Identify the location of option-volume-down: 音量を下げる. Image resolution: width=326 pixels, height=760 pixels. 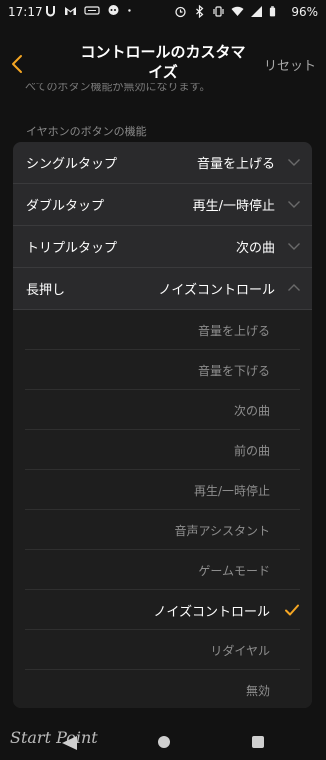
(162, 370).